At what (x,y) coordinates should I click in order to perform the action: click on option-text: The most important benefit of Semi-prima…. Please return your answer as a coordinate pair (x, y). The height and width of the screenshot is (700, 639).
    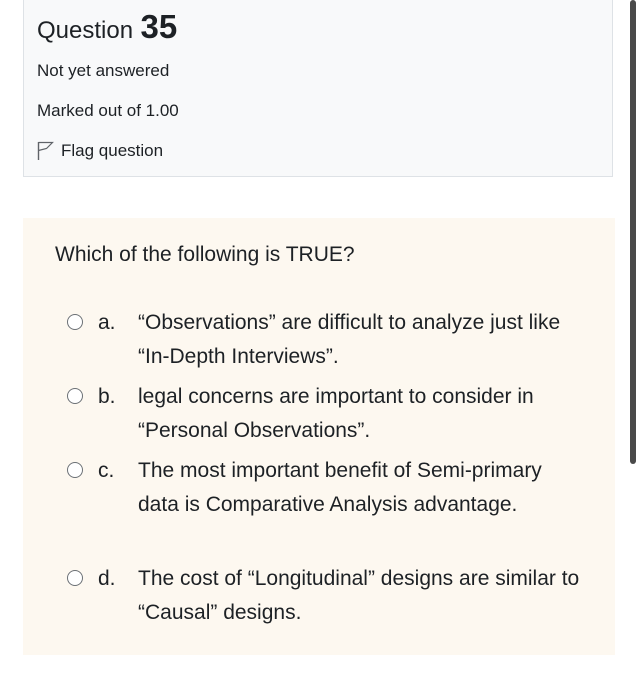
    Looking at the image, I should click on (340, 487).